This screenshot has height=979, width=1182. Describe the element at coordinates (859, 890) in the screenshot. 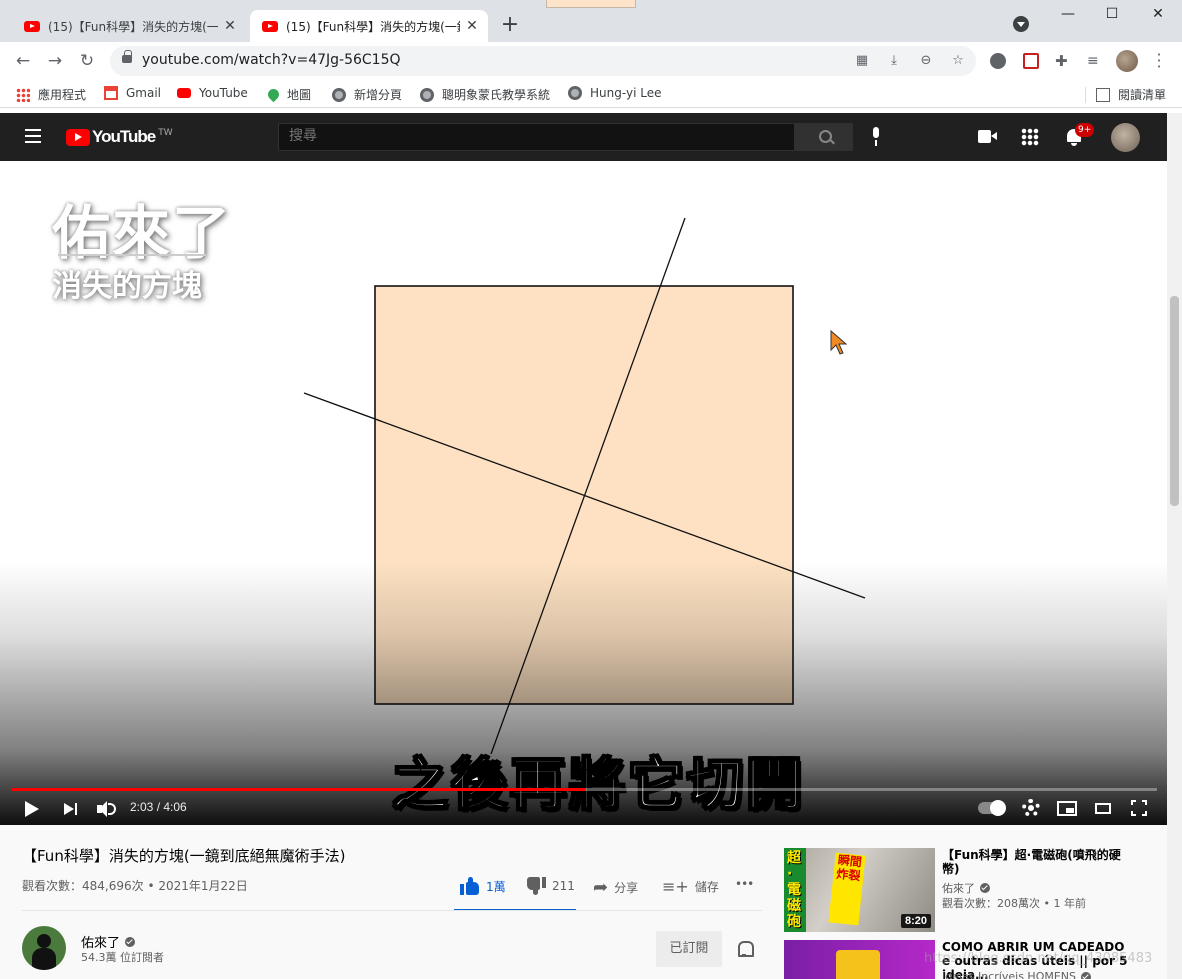

I see `video-thumbnail: 超·電磁砲 瞬間炸裂 8:20` at that location.